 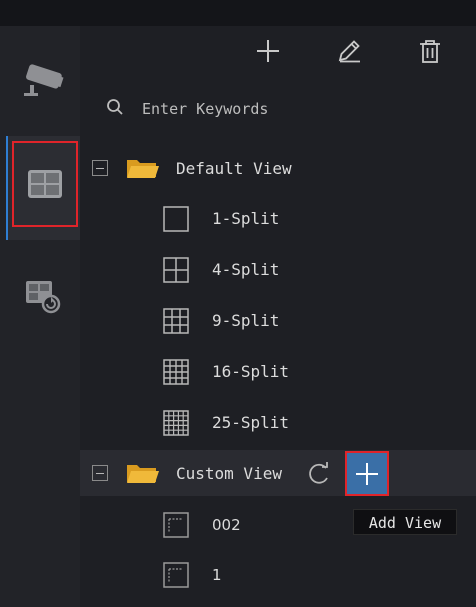 I want to click on tree-item-002: 002, so click(x=226, y=525).